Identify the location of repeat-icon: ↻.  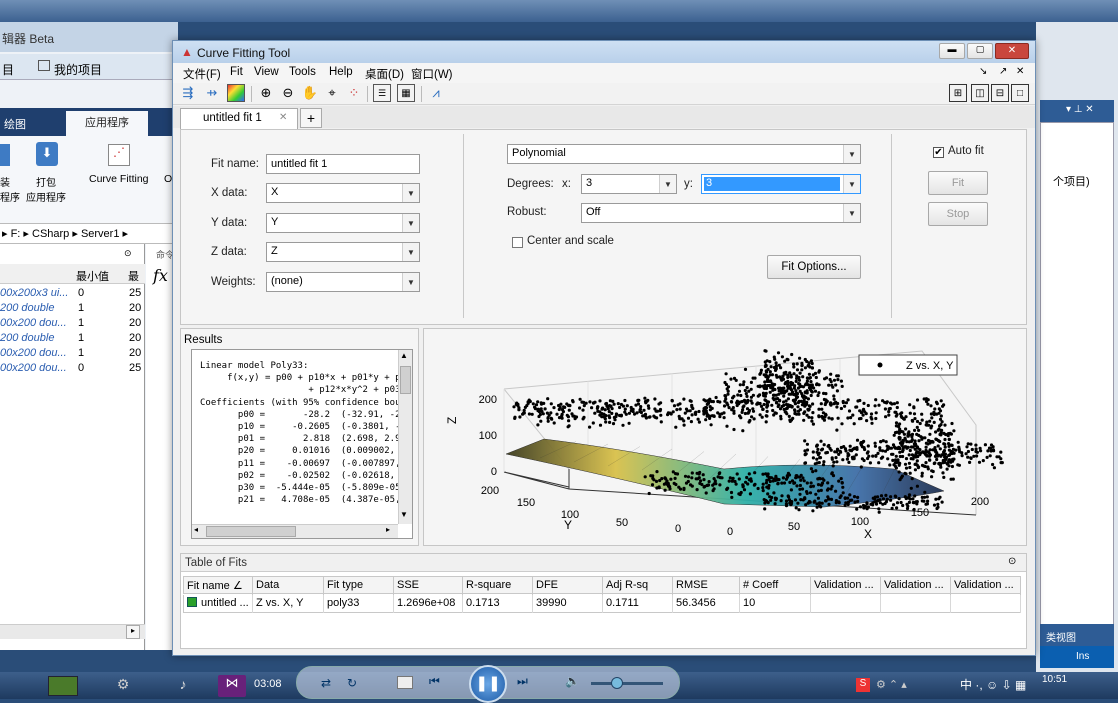
(352, 683).